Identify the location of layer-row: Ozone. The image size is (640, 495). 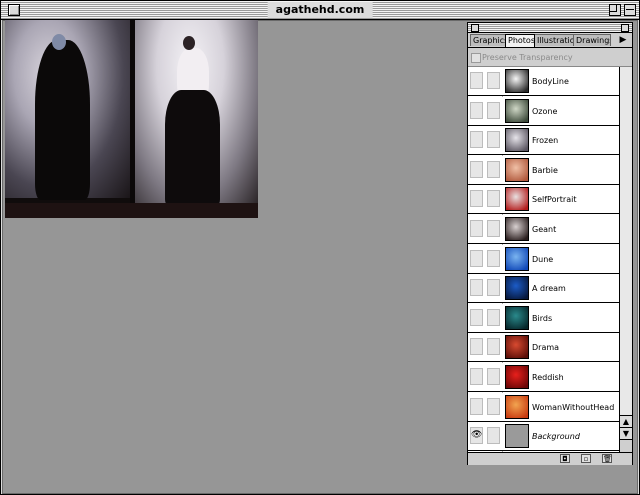
(543, 111).